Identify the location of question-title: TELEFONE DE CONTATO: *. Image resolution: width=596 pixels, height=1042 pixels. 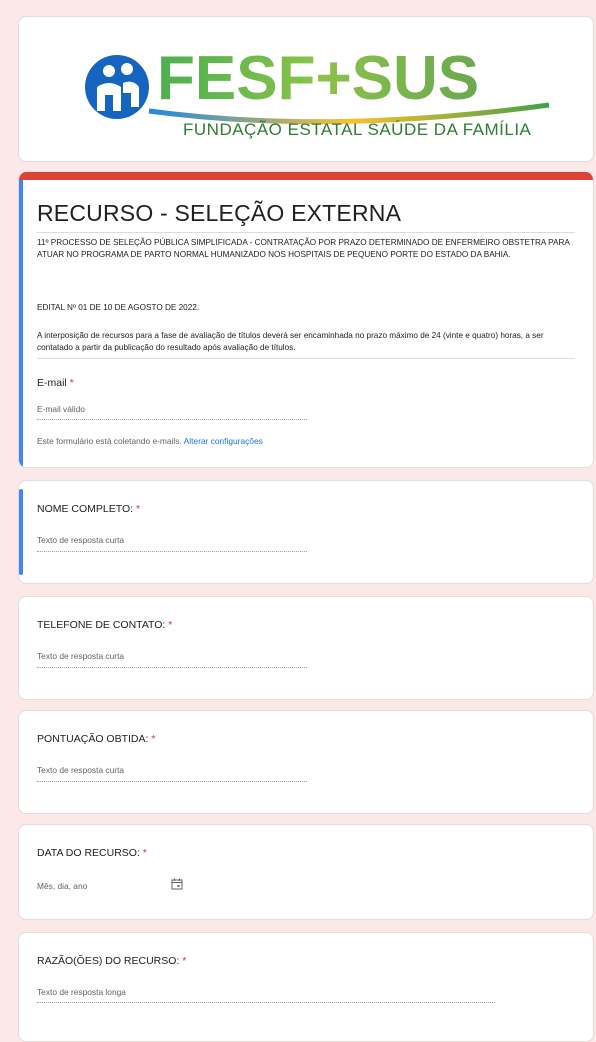
(104, 625).